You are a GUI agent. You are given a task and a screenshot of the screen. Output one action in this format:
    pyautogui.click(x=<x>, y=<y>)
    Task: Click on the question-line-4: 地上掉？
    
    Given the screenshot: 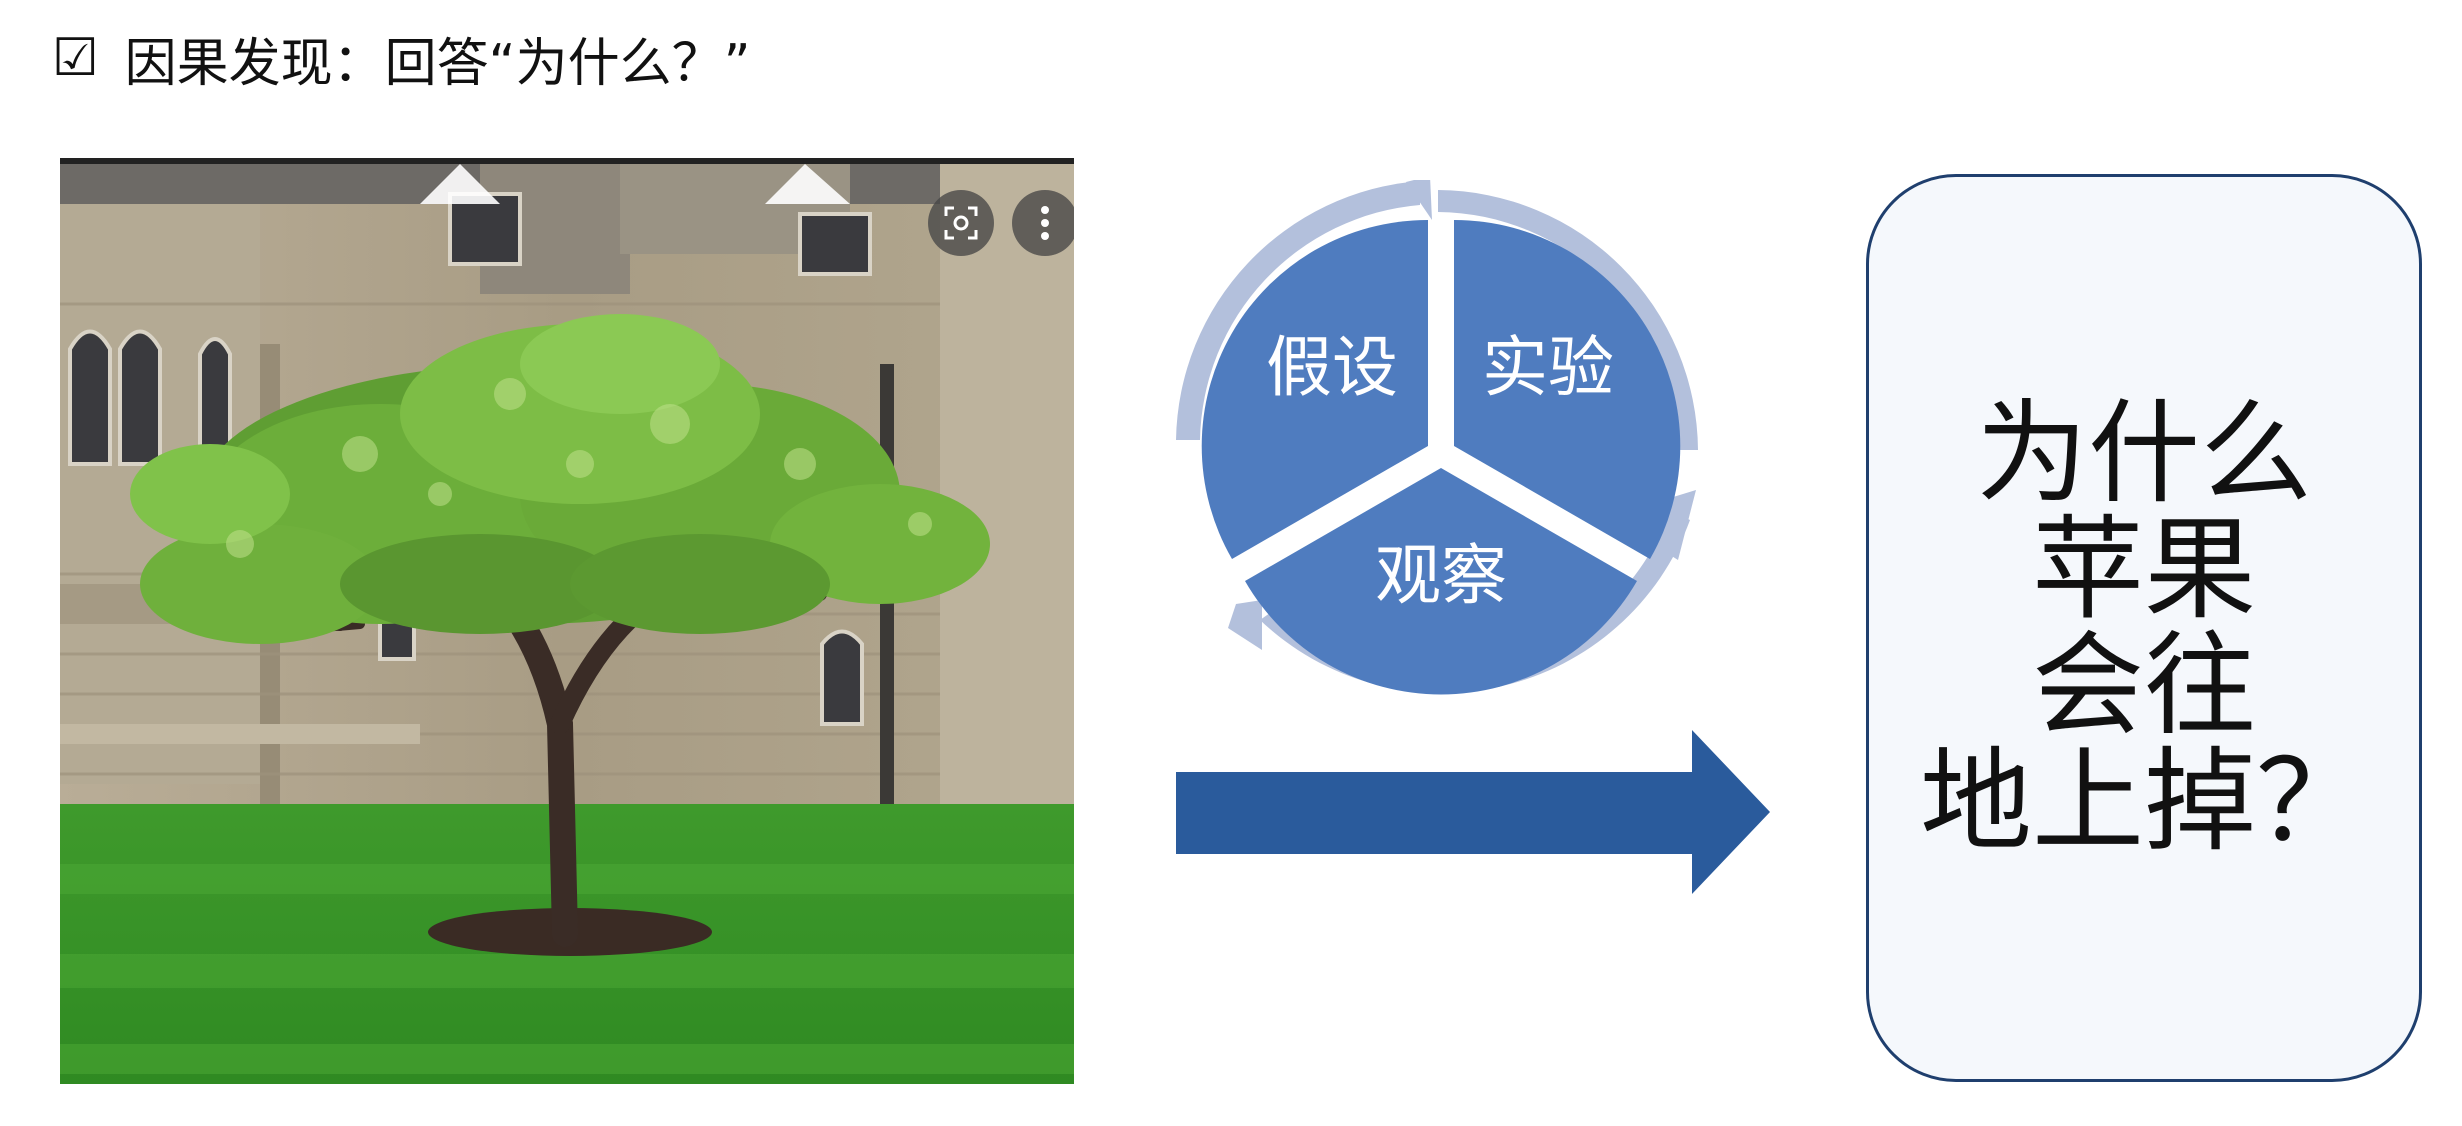 What is the action you would take?
    pyautogui.click(x=2144, y=802)
    